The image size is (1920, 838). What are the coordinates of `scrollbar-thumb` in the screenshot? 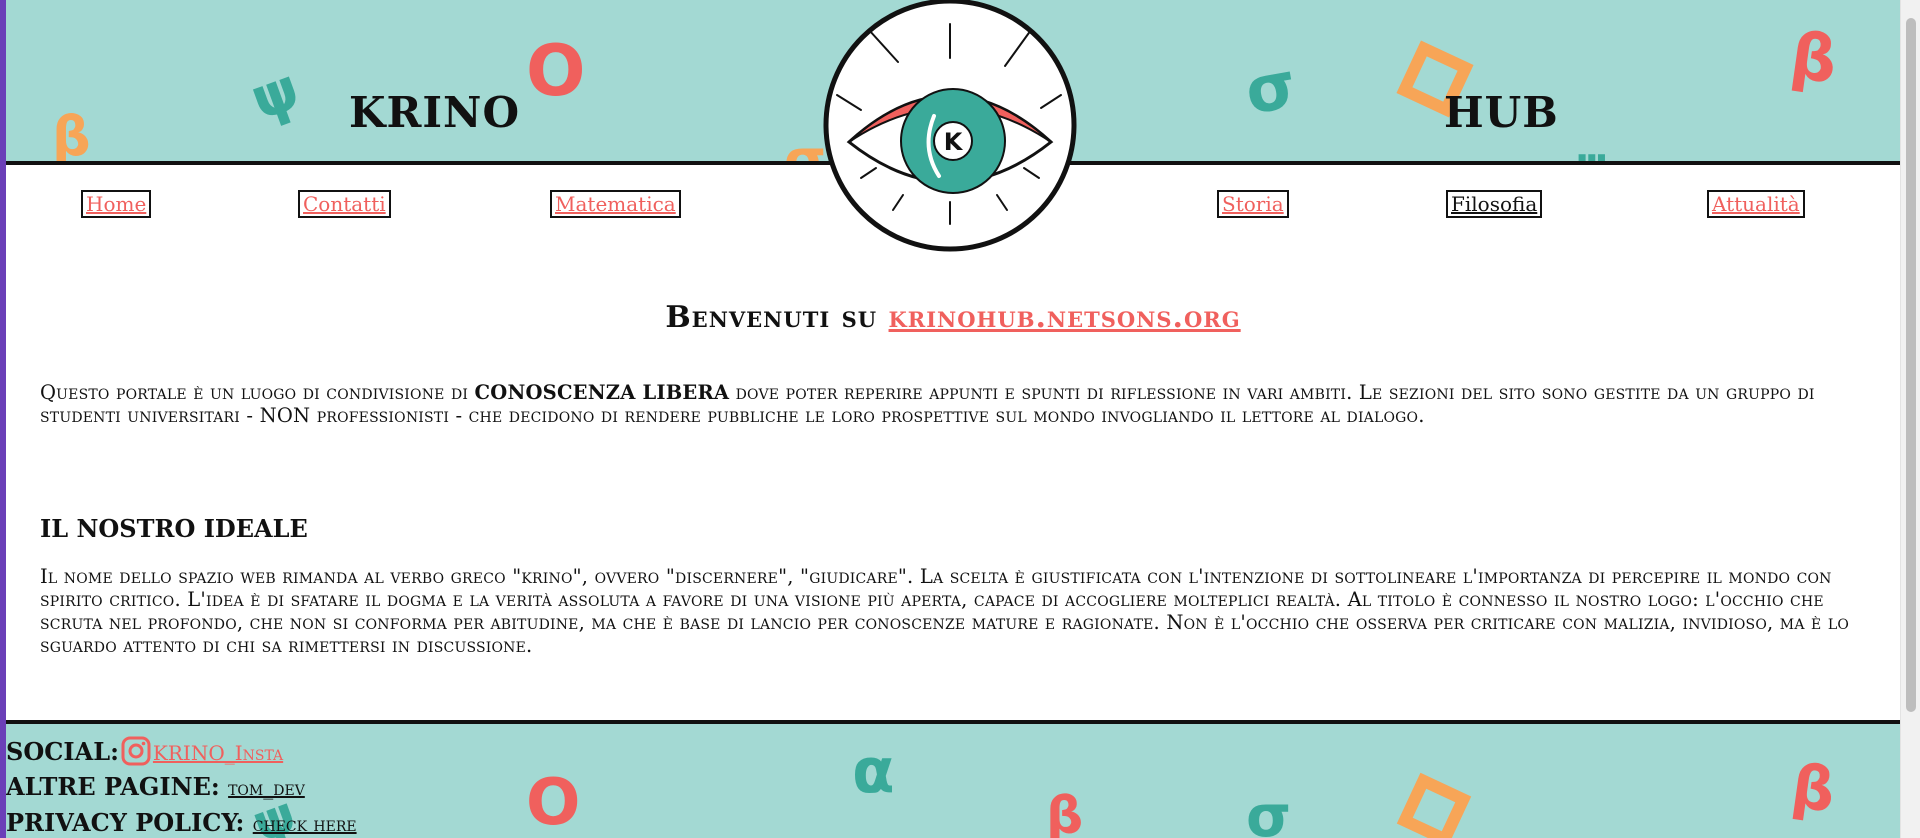 It's located at (1911, 365).